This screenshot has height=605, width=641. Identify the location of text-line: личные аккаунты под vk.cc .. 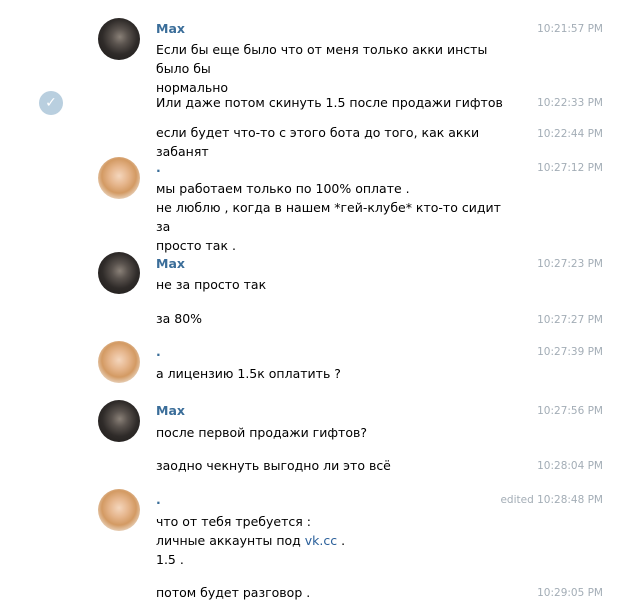
(336, 540).